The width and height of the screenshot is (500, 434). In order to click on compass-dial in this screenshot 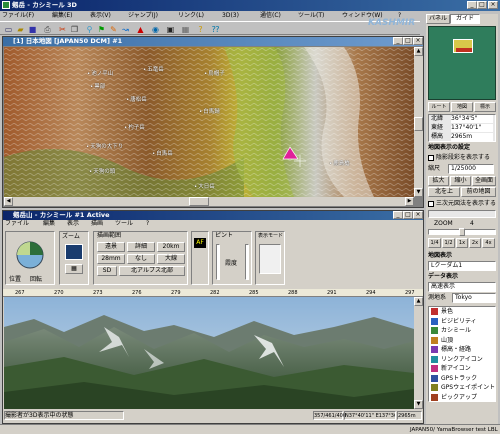, I will do `click(30, 255)`.